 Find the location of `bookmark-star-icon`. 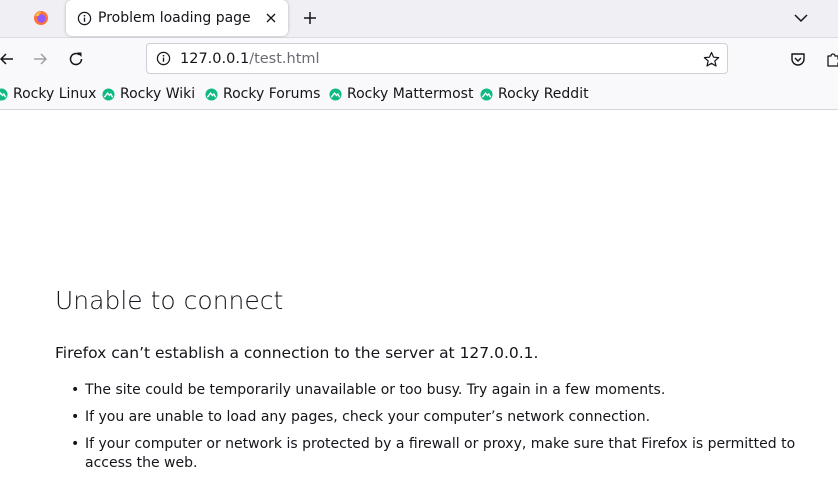

bookmark-star-icon is located at coordinates (711, 59).